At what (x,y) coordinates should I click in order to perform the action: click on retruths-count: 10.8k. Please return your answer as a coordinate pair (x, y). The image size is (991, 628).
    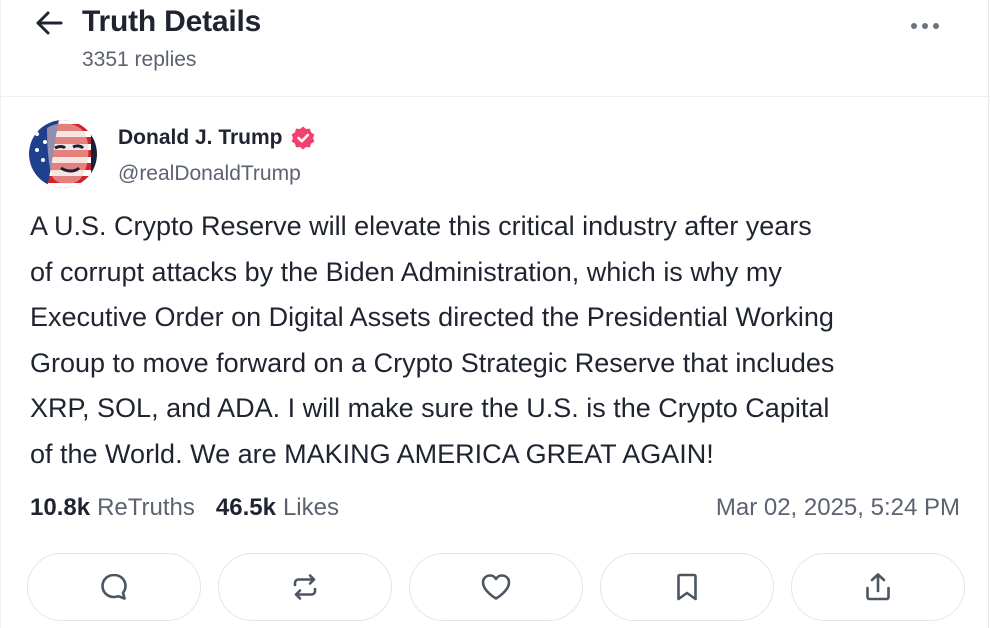
    Looking at the image, I should click on (60, 507).